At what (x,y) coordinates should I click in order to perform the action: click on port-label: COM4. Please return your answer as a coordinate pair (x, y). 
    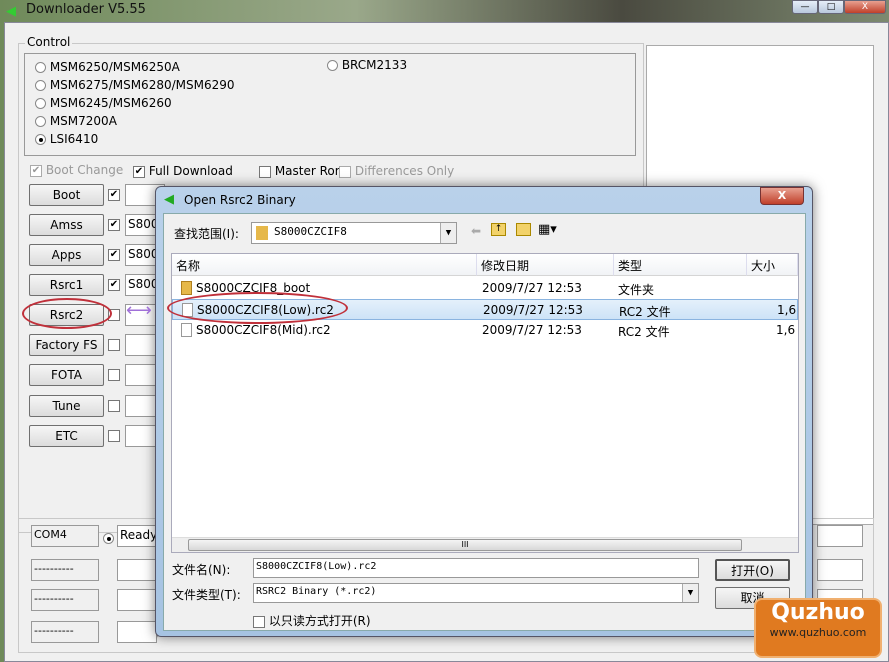
    Looking at the image, I should click on (65, 536).